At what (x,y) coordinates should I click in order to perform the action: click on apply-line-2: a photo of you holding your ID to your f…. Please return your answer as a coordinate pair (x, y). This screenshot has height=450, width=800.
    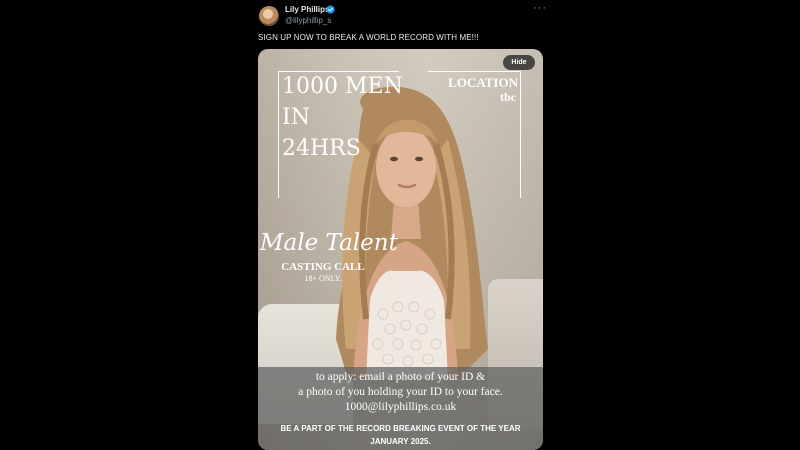
    Looking at the image, I should click on (400, 392).